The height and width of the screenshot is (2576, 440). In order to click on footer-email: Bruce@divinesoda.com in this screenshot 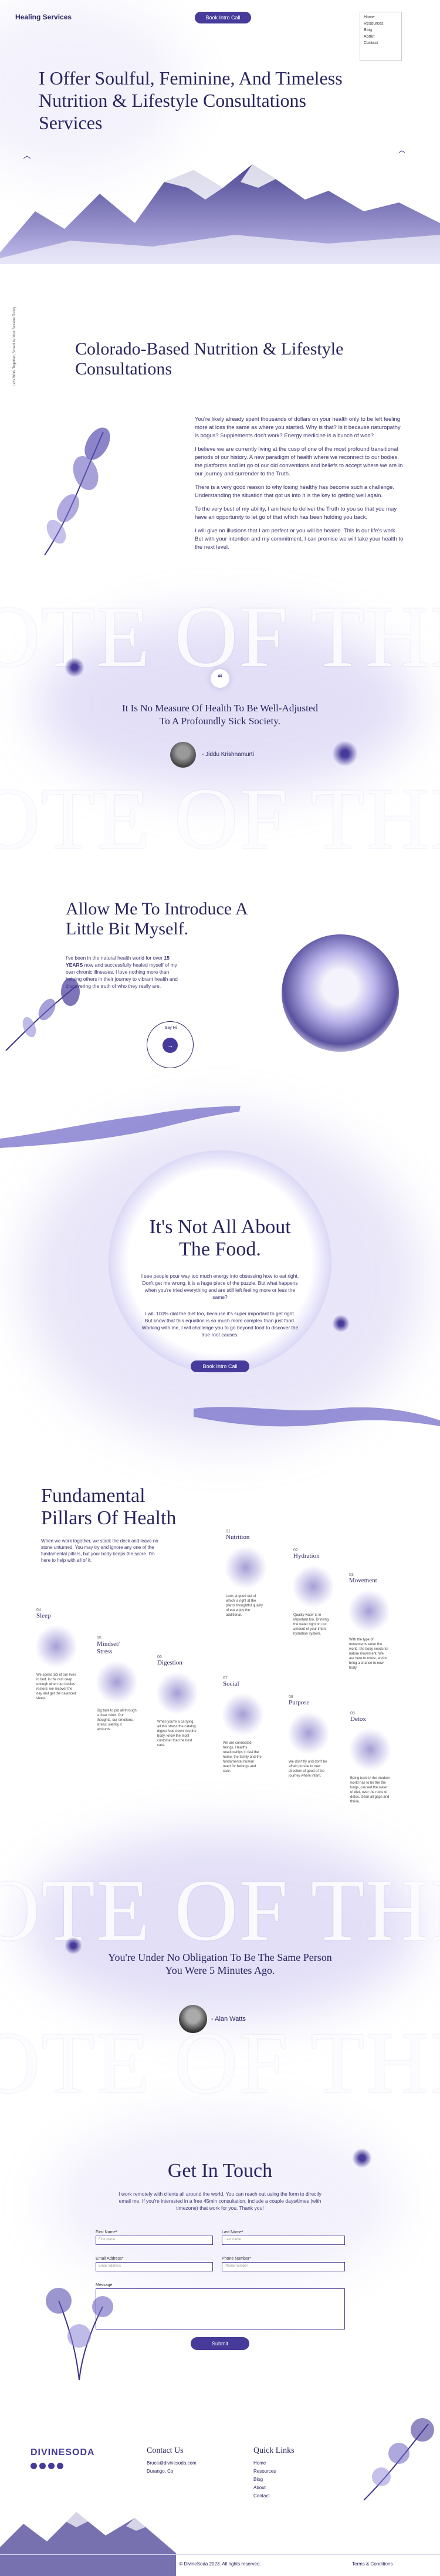, I will do `click(172, 2463)`.